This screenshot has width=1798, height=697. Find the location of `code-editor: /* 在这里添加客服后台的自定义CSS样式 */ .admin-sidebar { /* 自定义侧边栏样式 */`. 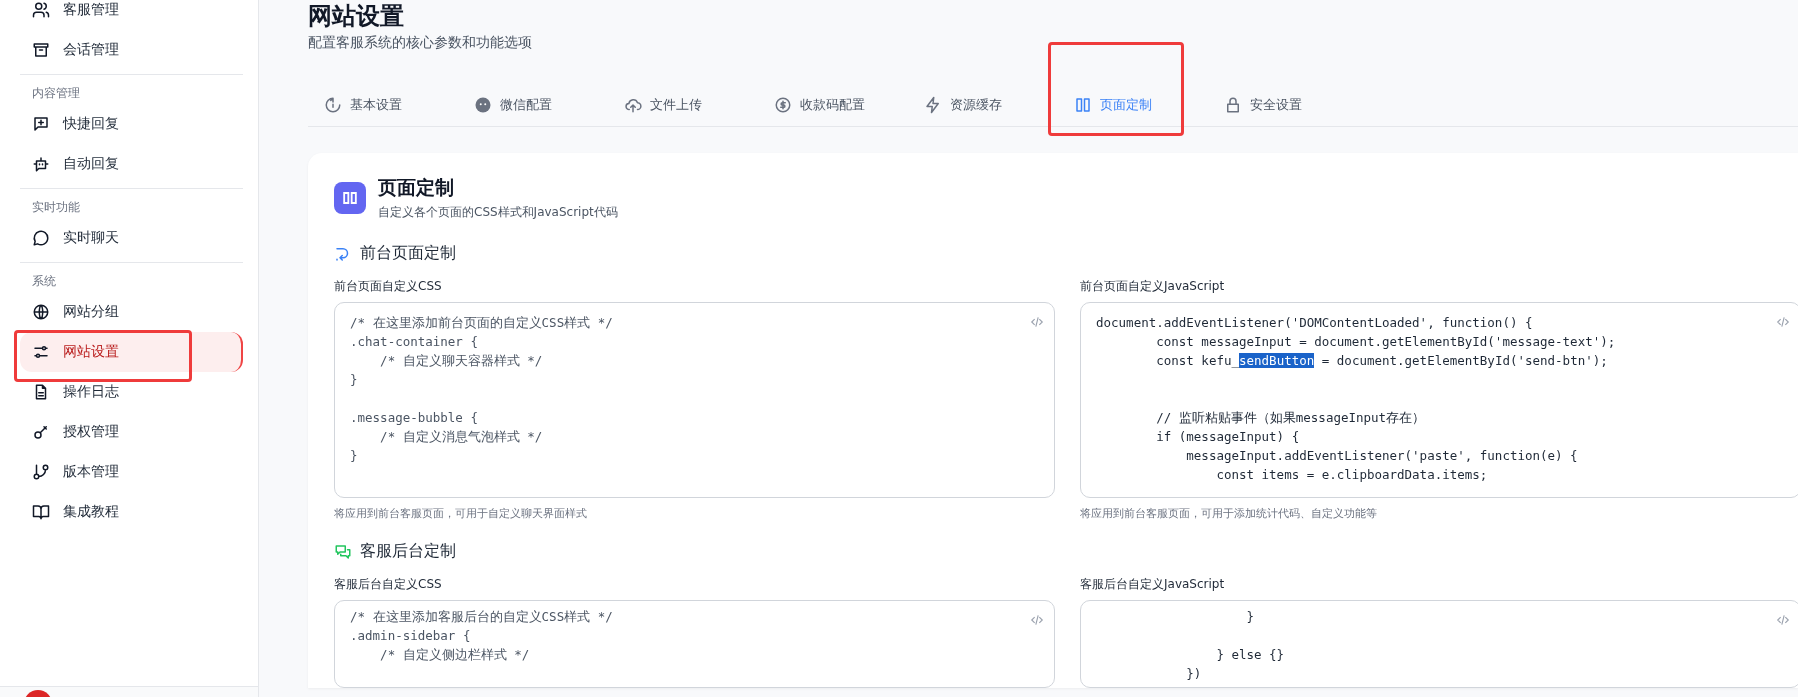

code-editor: /* 在这里添加客服后台的自定义CSS样式 */ .admin-sidebar { /* 自定义侧边栏样式 */ is located at coordinates (694, 644).